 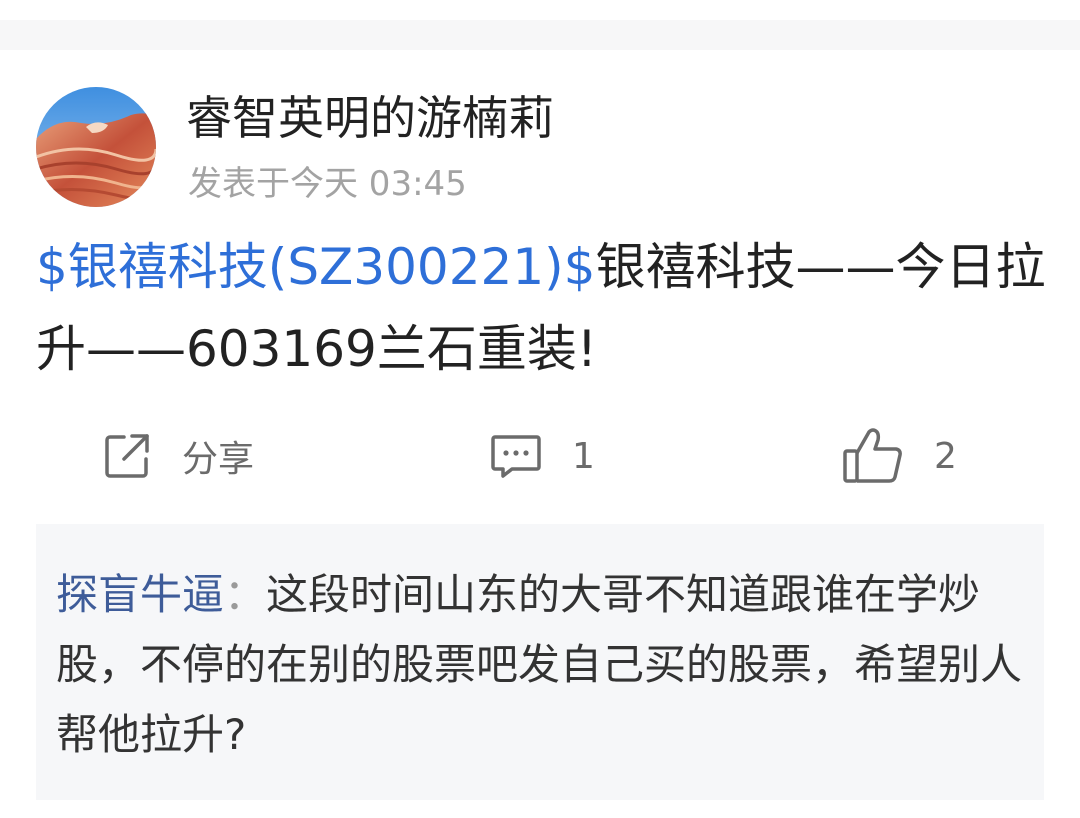 I want to click on comment-button: 1, so click(x=542, y=456).